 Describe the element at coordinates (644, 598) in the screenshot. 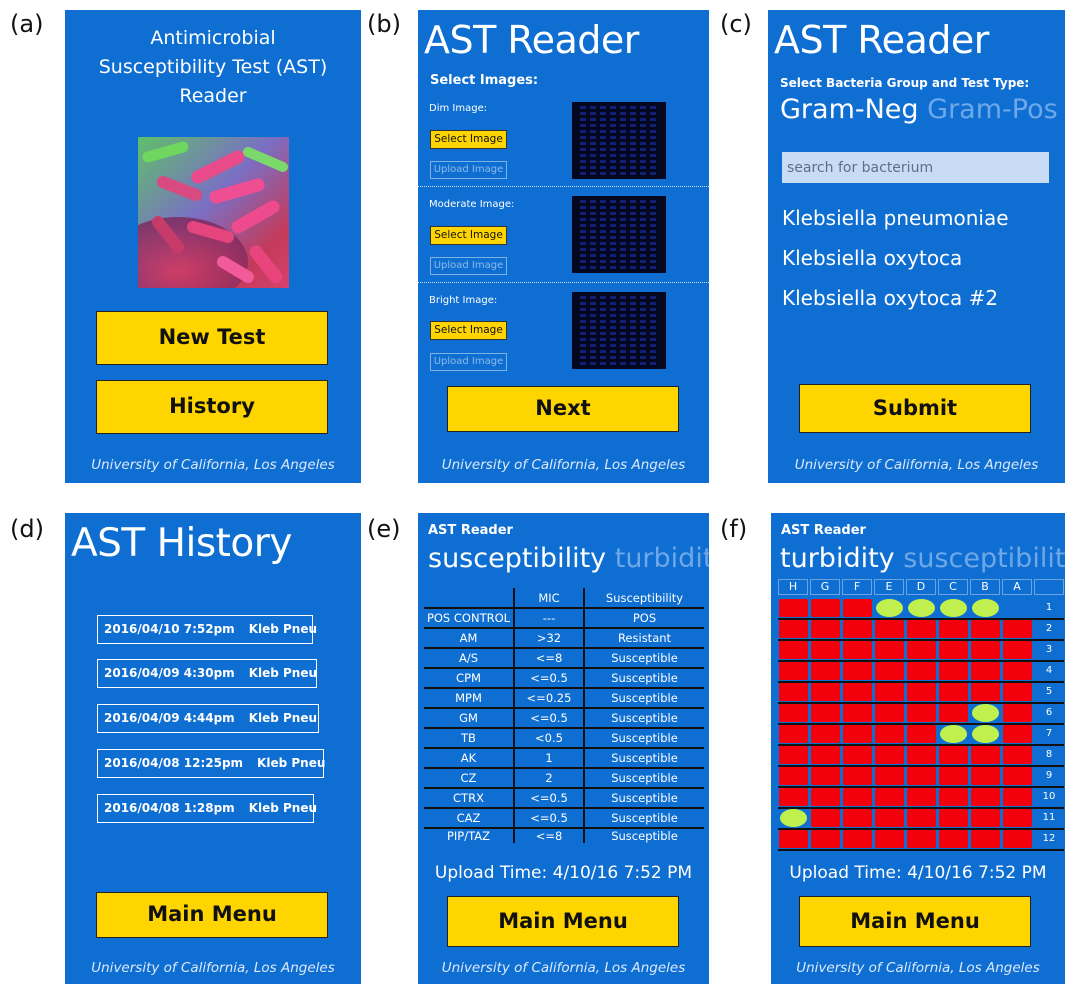

I see `column-header: Susceptibility` at that location.